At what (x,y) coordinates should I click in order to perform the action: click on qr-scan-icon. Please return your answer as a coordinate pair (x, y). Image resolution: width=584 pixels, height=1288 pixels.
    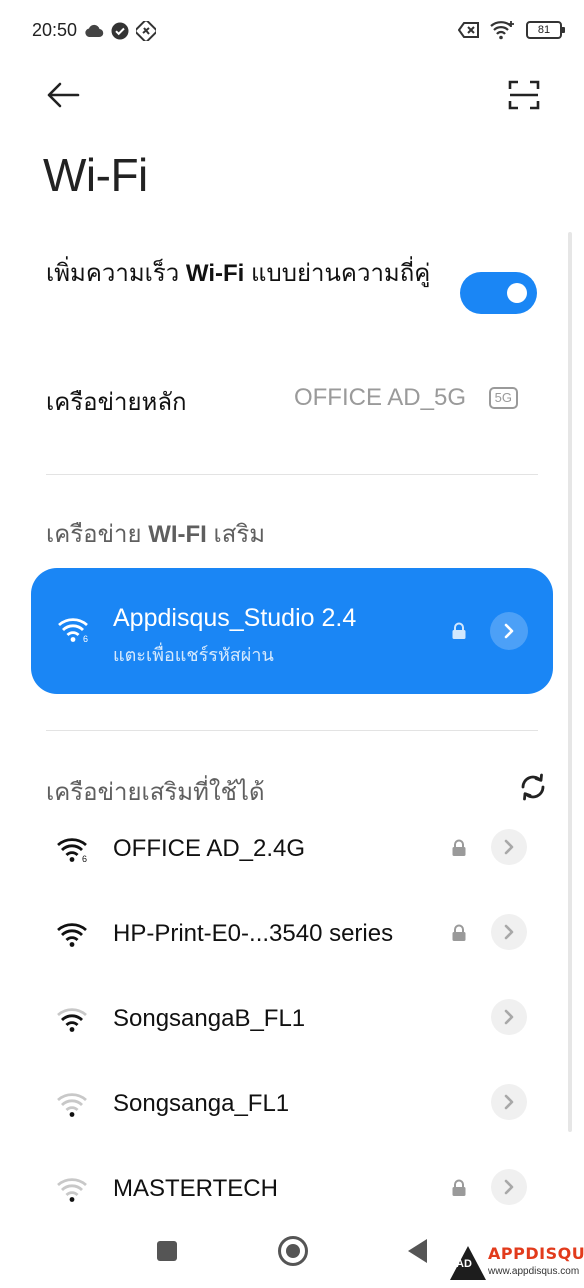
    Looking at the image, I should click on (524, 95).